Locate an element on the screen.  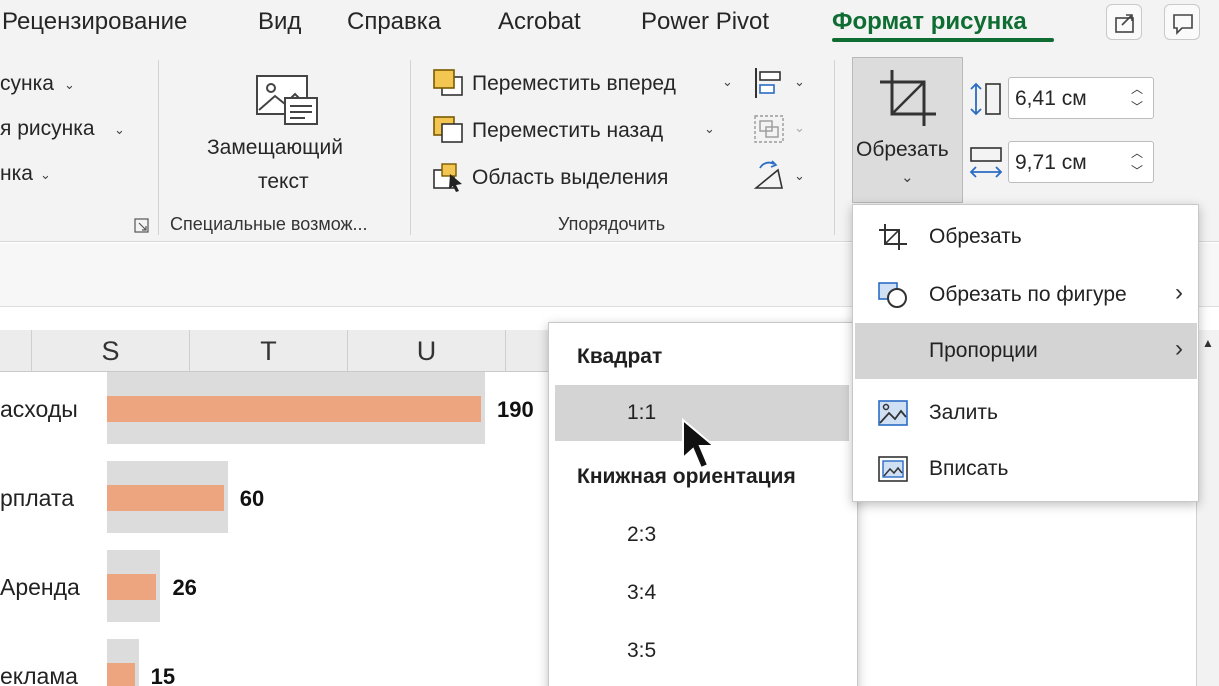
height-field: 6,41 см ︿ ﹀ is located at coordinates (1081, 98).